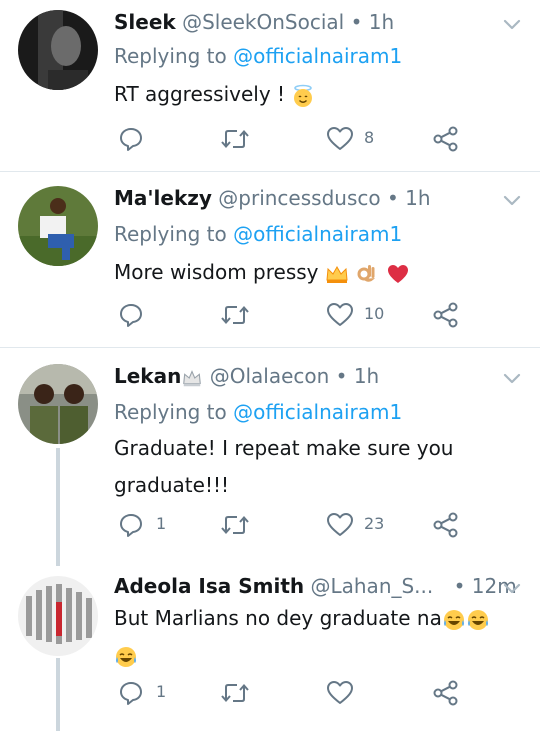  What do you see at coordinates (369, 137) in the screenshot?
I see `like-count: 8` at bounding box center [369, 137].